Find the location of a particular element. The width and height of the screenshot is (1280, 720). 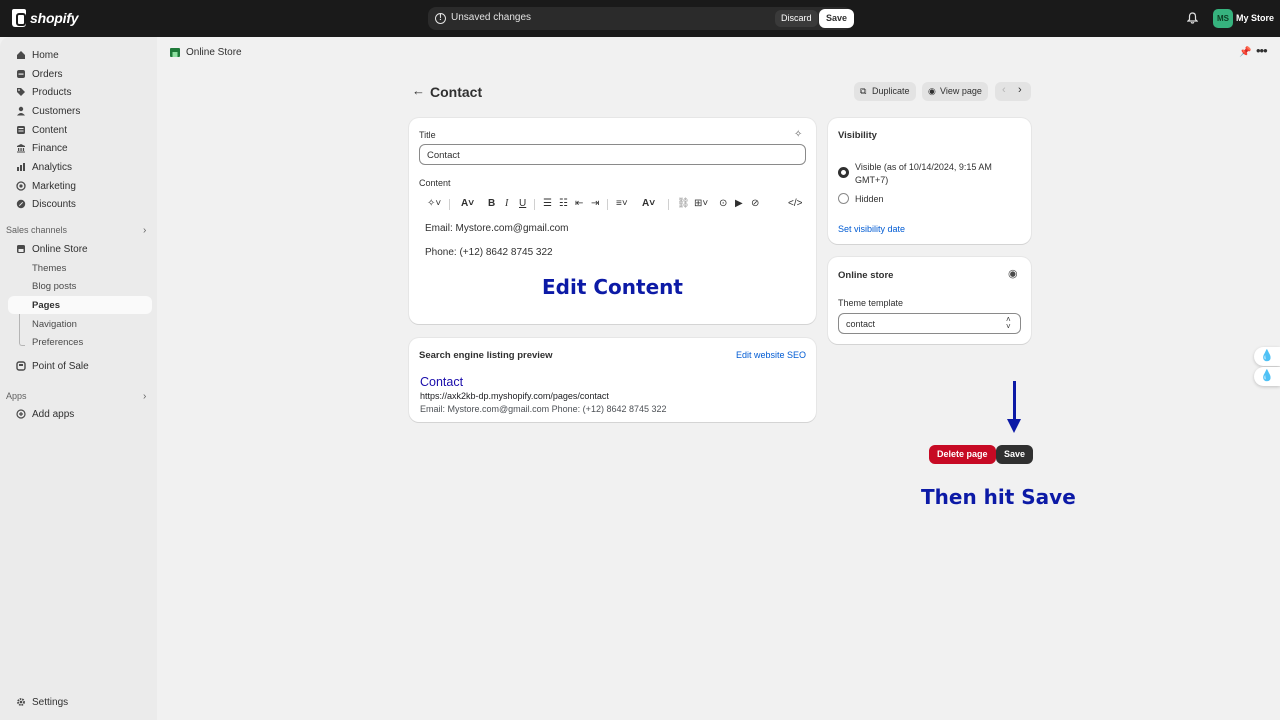

text-color-icon: A˅ is located at coordinates (648, 204).